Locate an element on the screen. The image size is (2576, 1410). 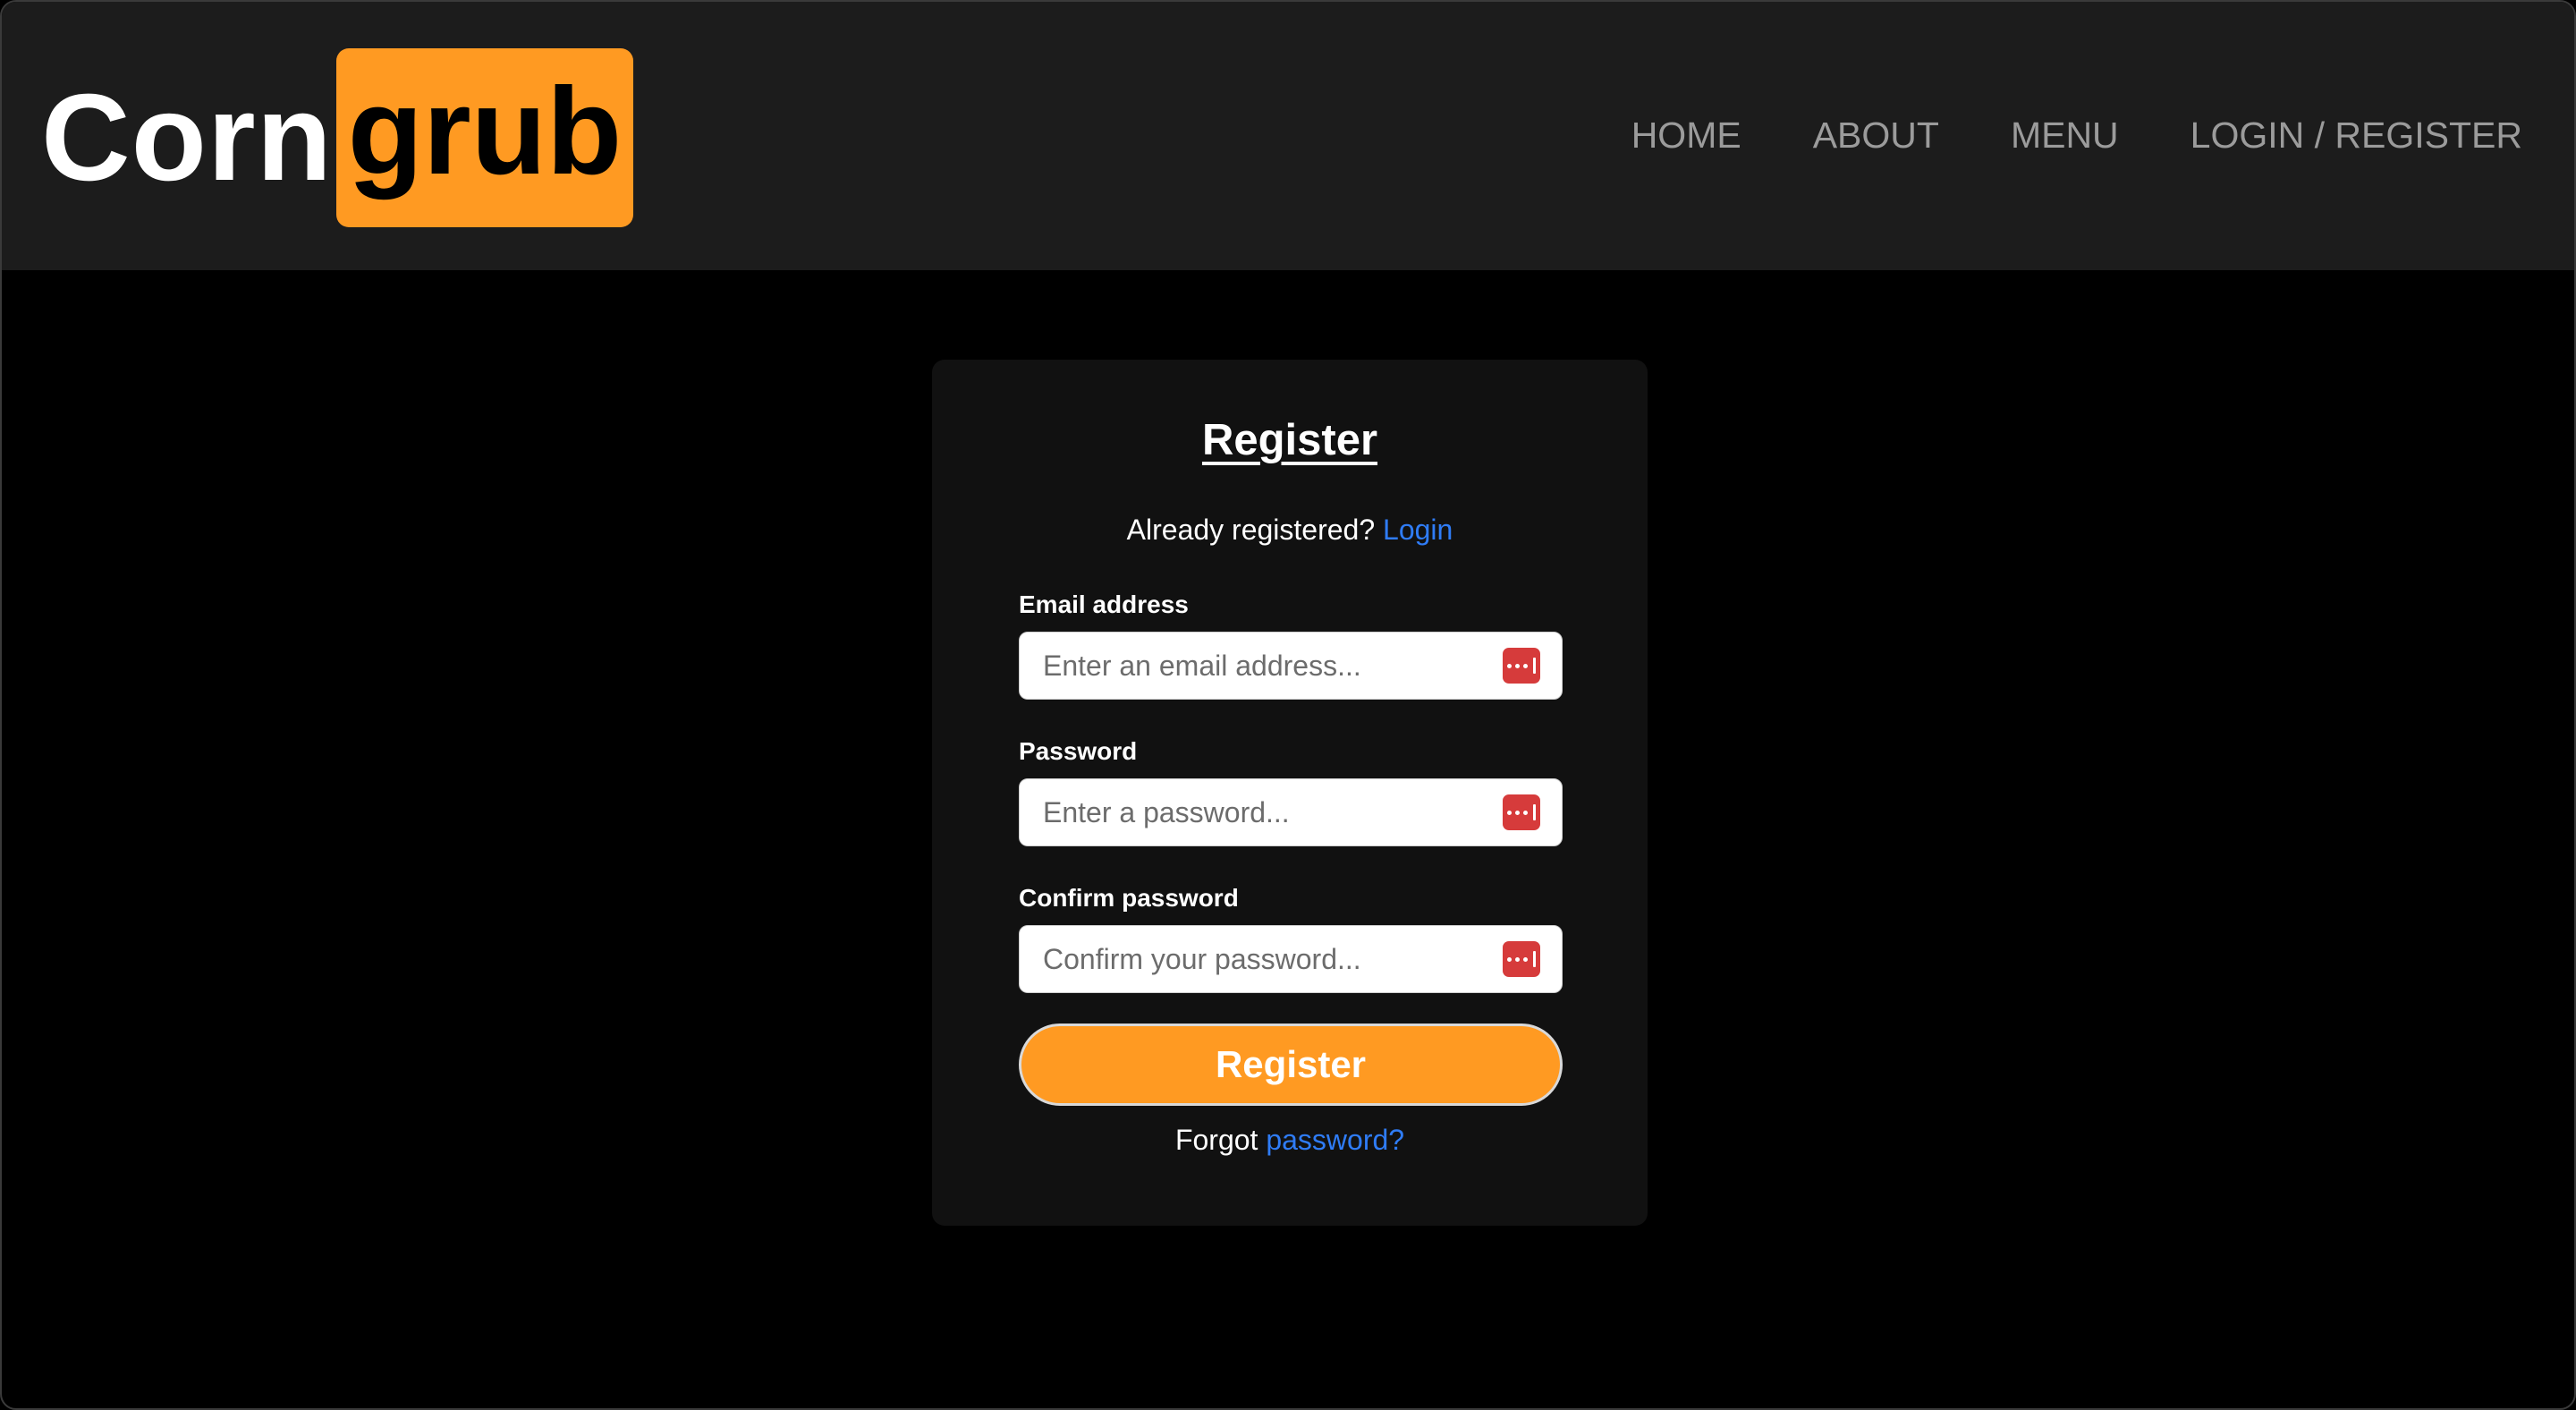
nav-home: HOME is located at coordinates (1686, 136).